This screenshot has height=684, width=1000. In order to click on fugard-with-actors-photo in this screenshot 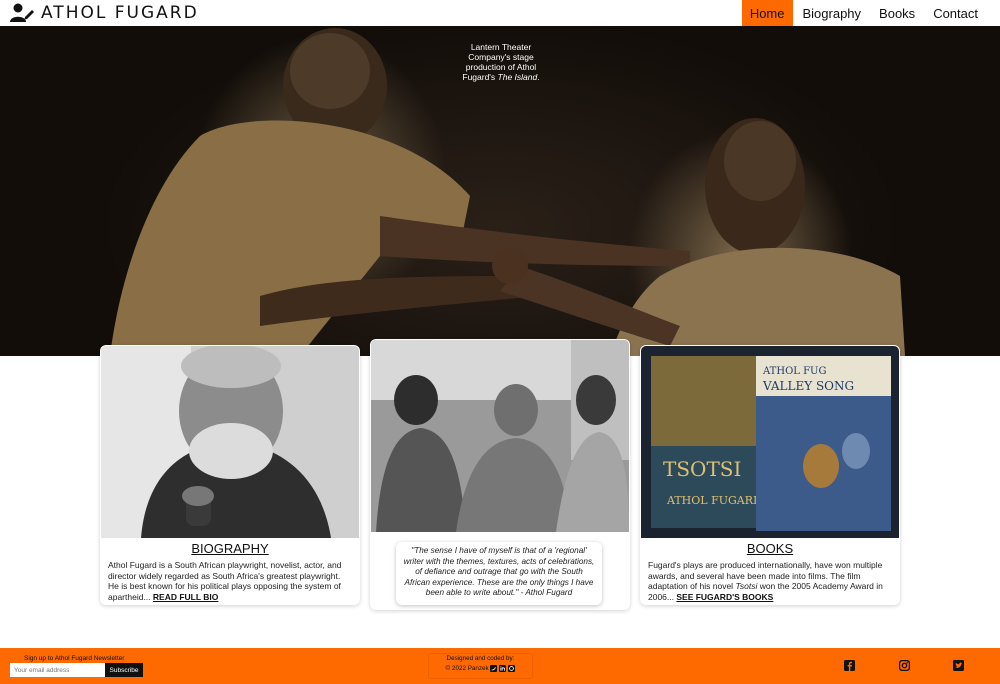, I will do `click(500, 436)`.